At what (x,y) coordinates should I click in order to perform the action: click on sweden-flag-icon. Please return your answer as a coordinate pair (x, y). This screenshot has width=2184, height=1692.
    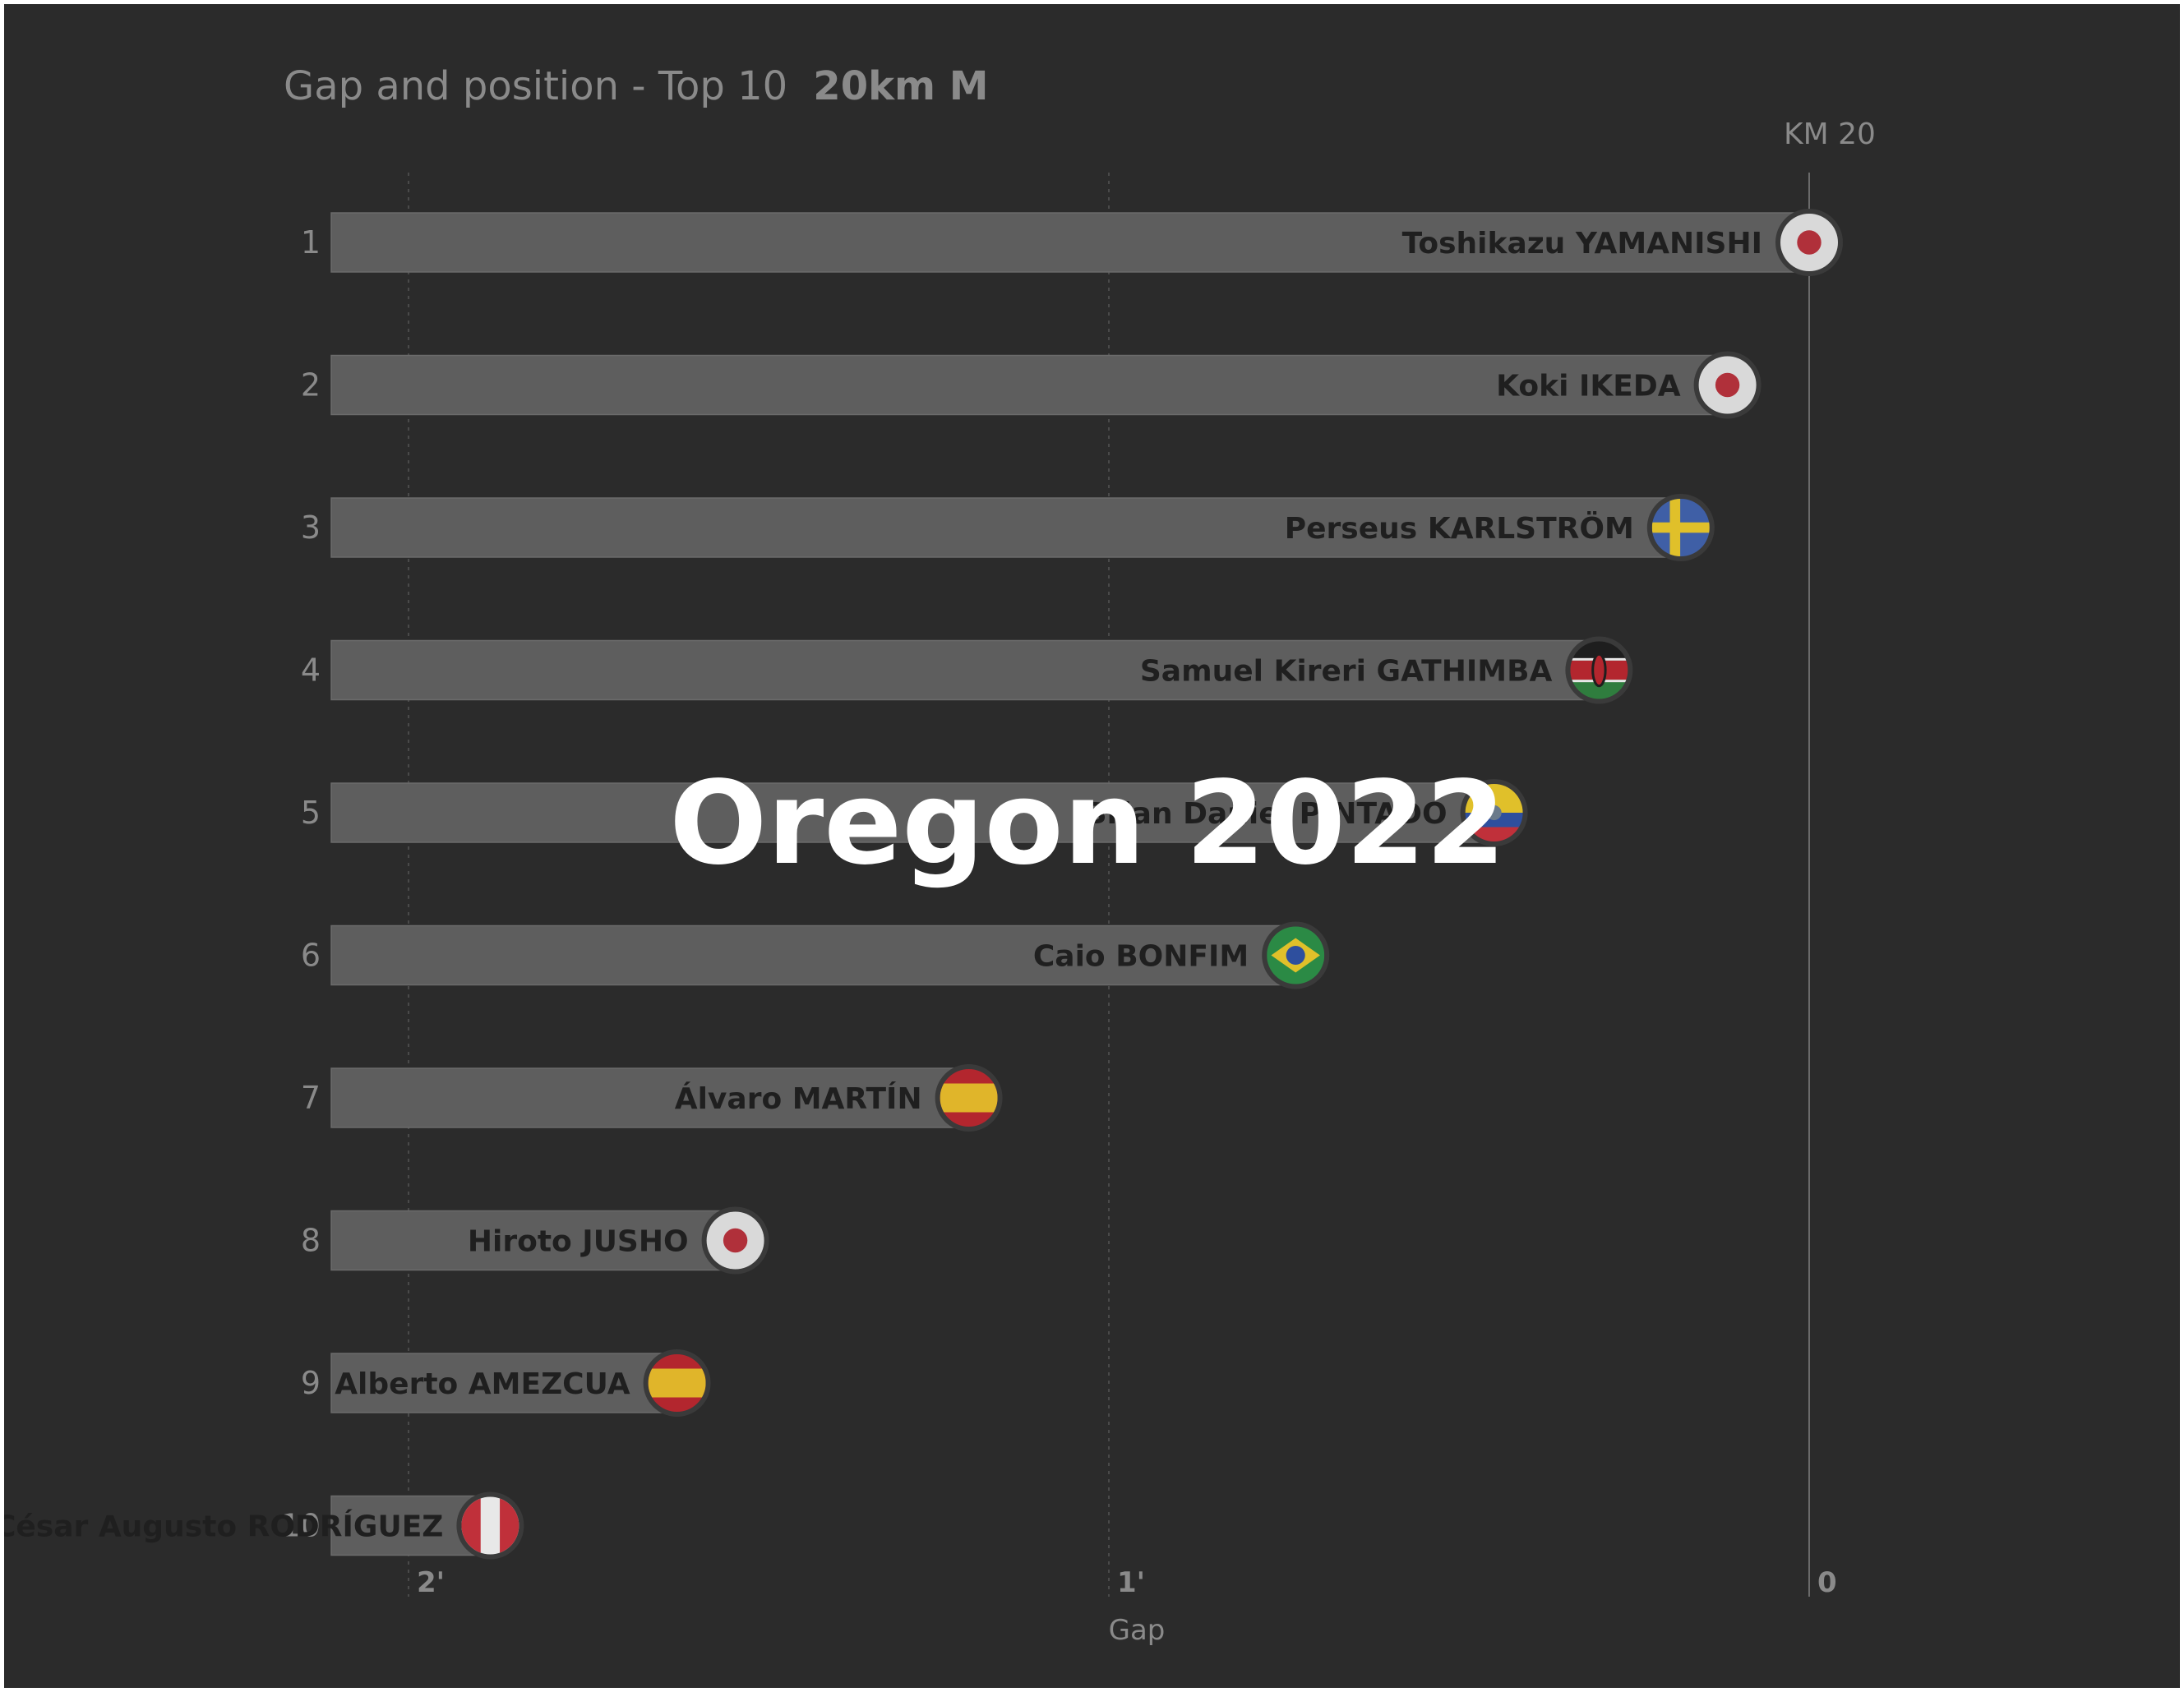
    Looking at the image, I should click on (1680, 527).